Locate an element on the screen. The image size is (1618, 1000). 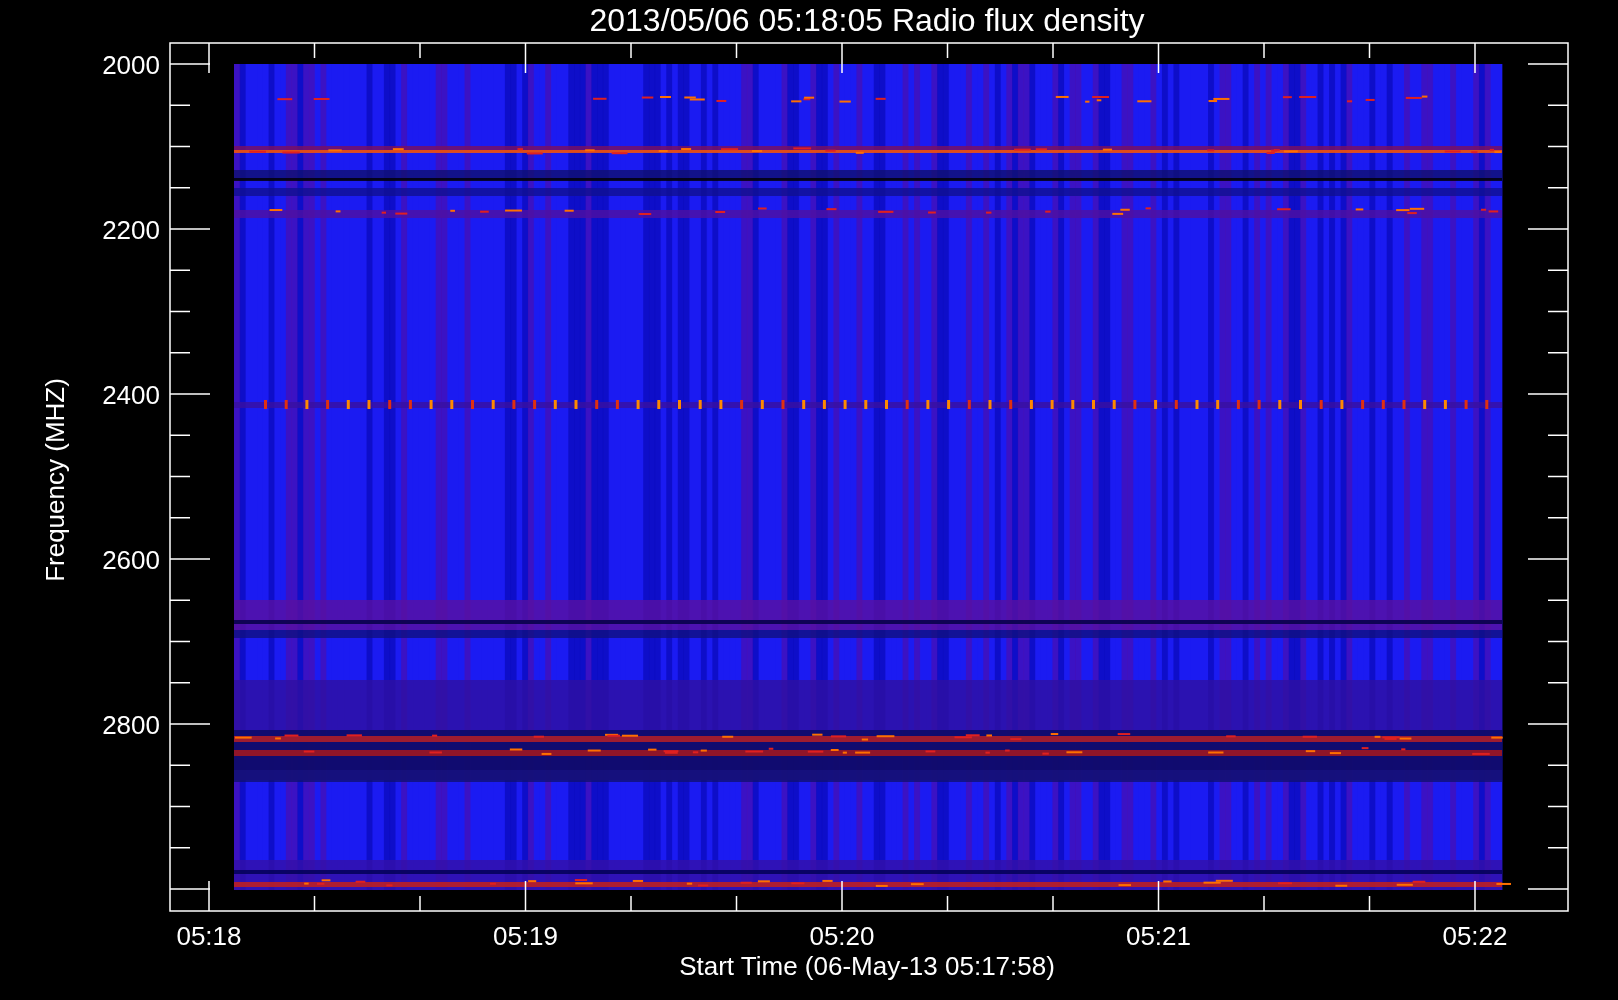
tick-label: 05:19 is located at coordinates (525, 936).